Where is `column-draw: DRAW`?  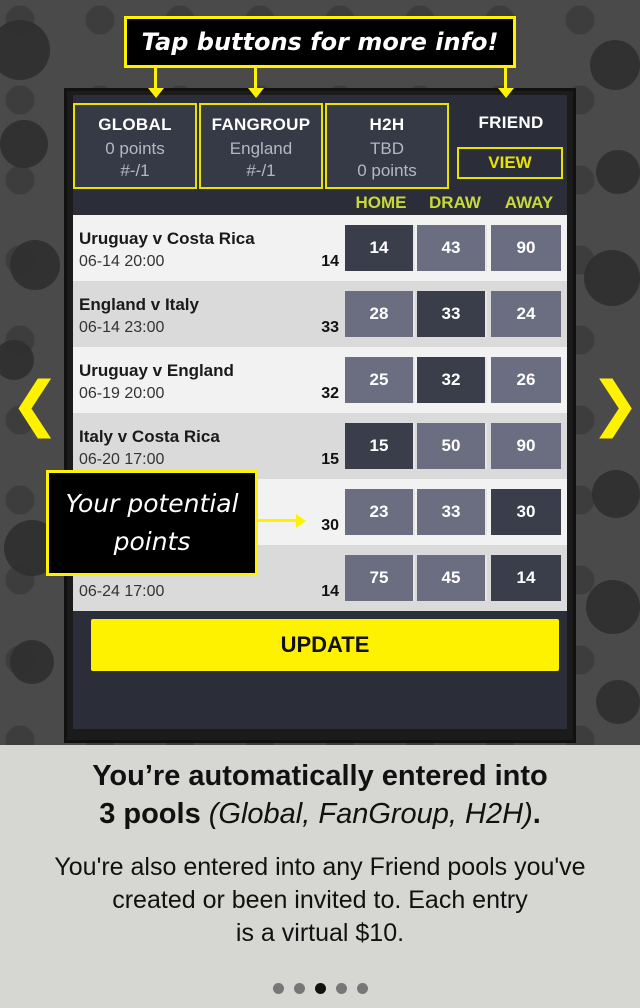
column-draw: DRAW is located at coordinates (455, 202).